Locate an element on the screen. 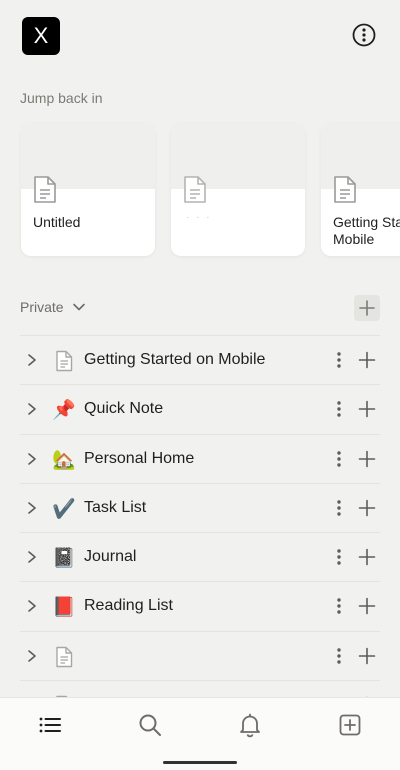  page-title: Quick Note is located at coordinates (124, 409).